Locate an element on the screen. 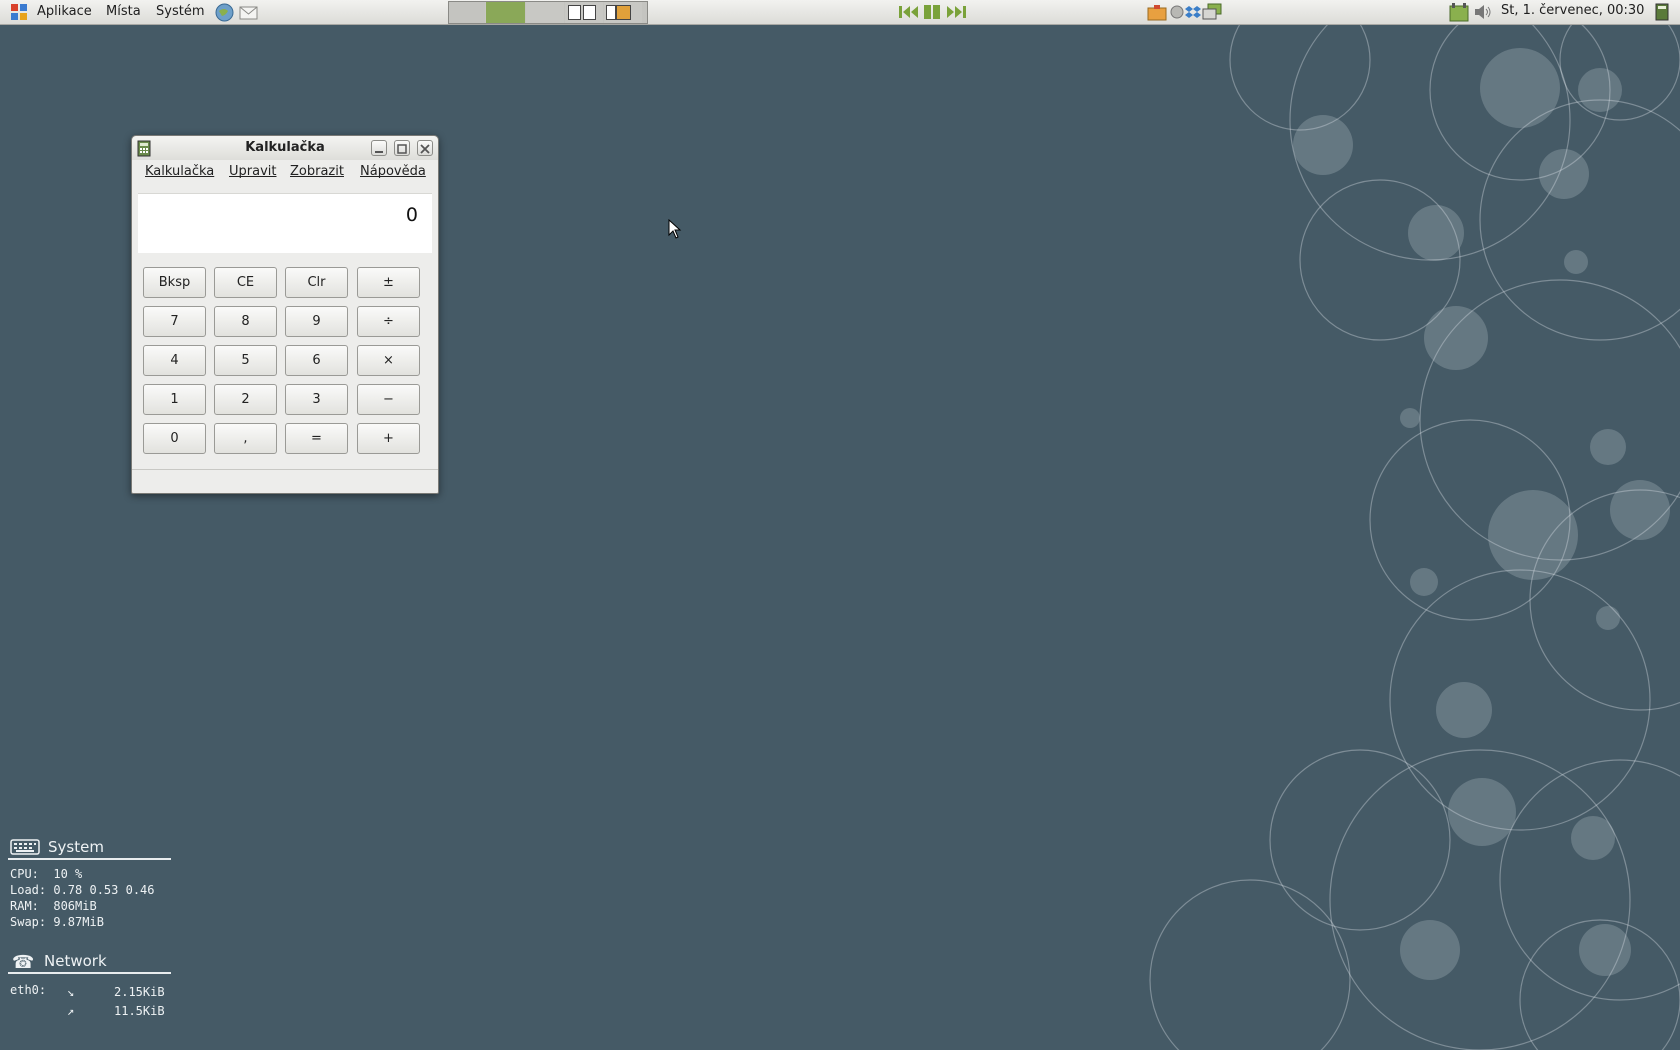 This screenshot has height=1050, width=1680. subtract-button: − is located at coordinates (388, 399).